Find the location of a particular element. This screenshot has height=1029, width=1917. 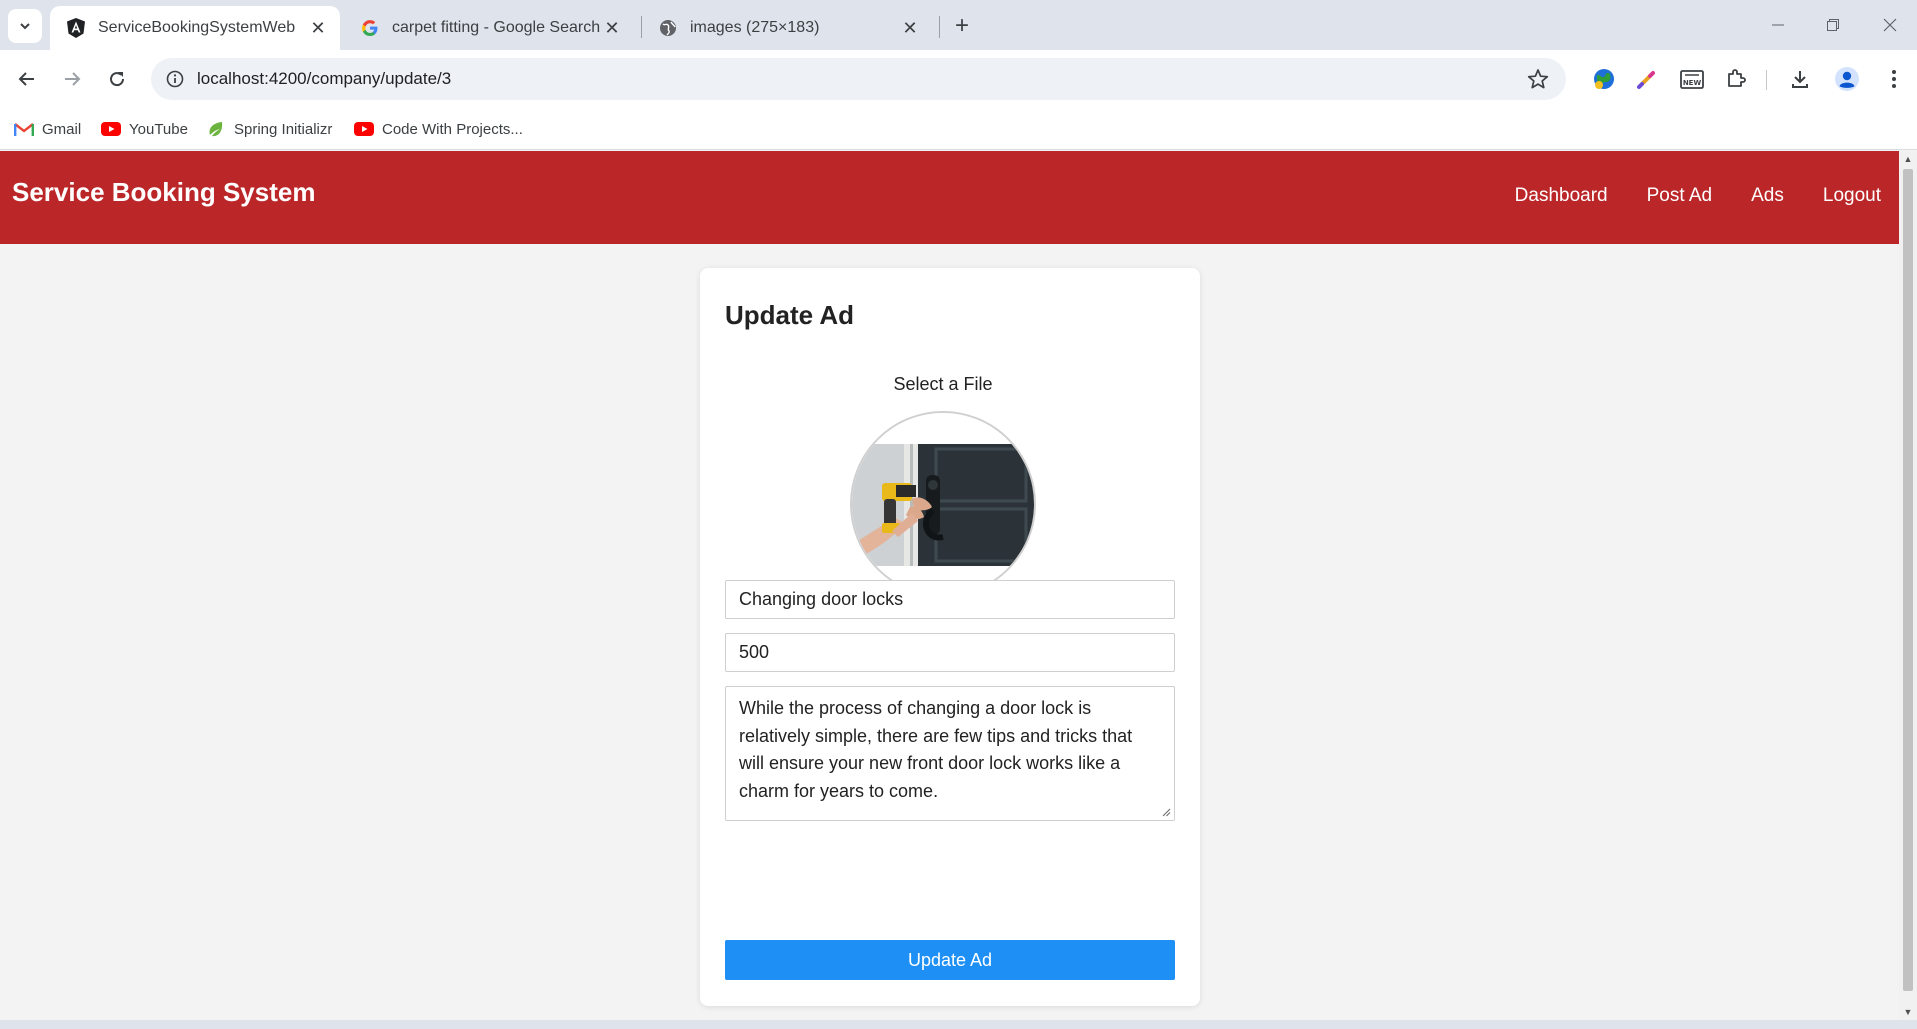

toolbar-divider is located at coordinates (1766, 80).